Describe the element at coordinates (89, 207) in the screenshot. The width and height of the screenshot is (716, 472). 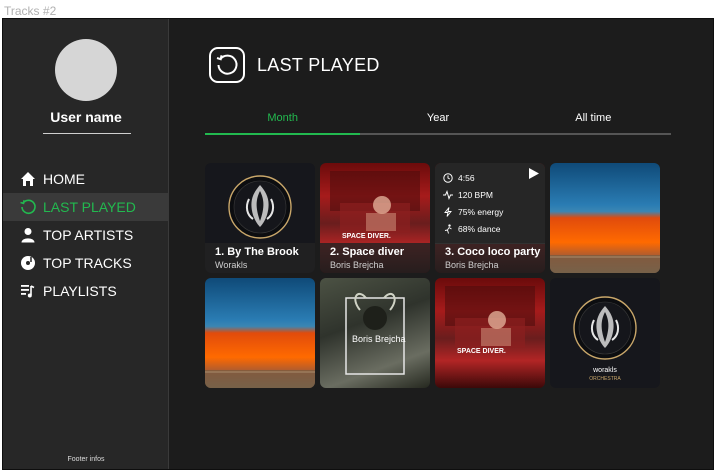
I see `sidebar-item-label: LAST PLAYED` at that location.